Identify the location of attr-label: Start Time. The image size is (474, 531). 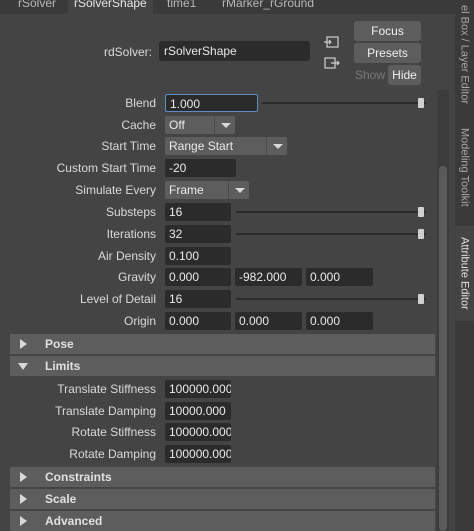
(128, 146).